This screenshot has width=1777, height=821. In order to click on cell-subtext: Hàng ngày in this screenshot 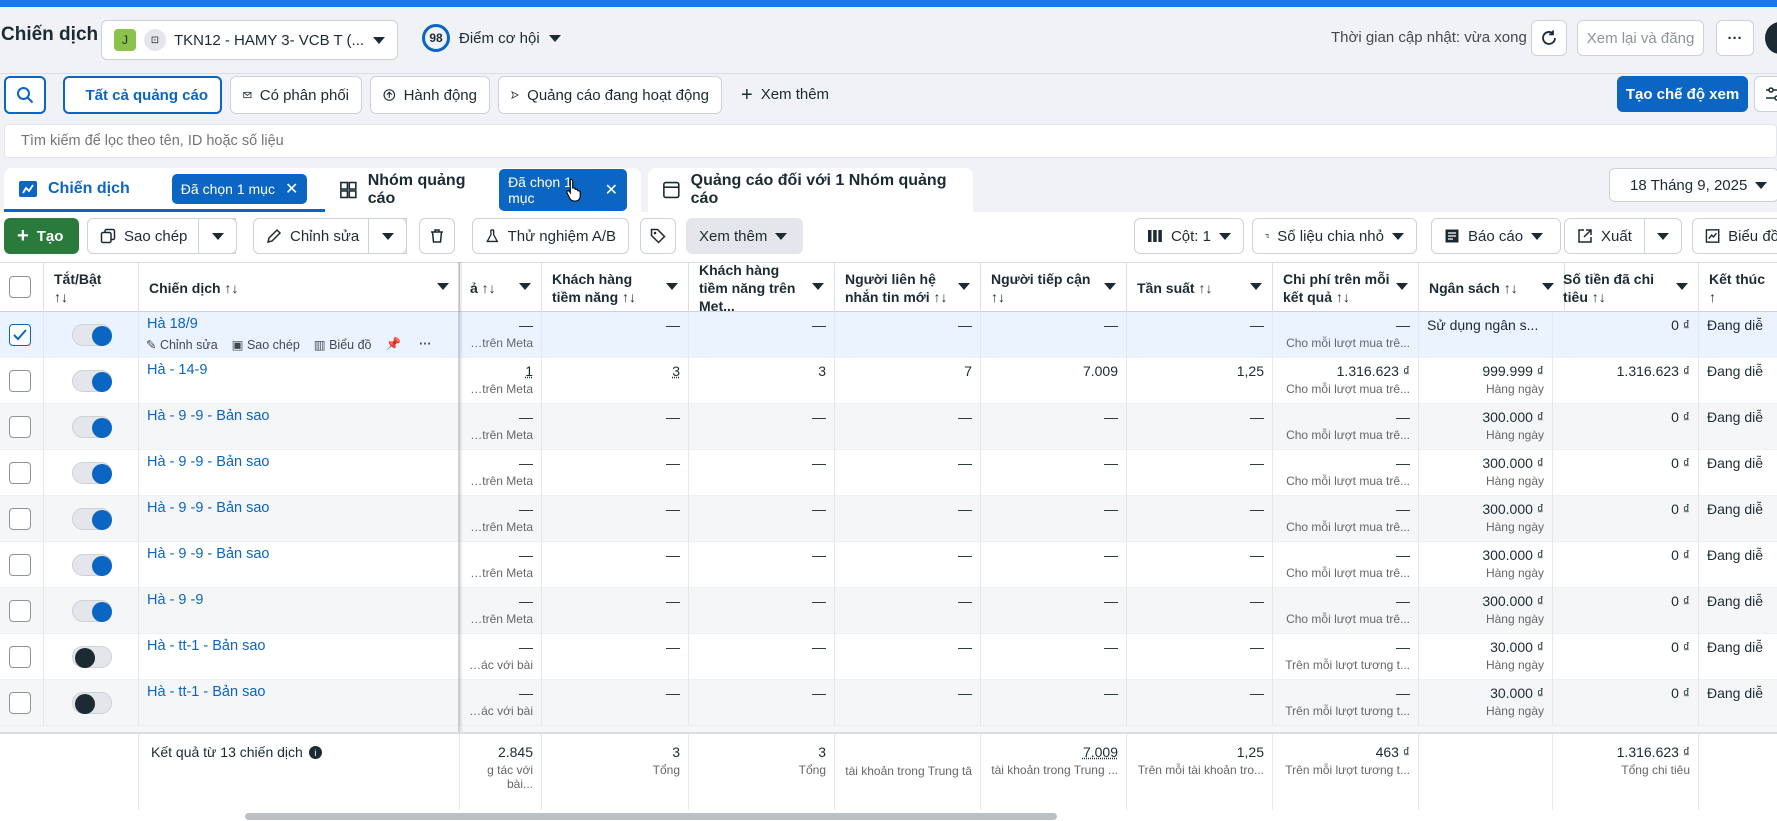, I will do `click(1514, 619)`.